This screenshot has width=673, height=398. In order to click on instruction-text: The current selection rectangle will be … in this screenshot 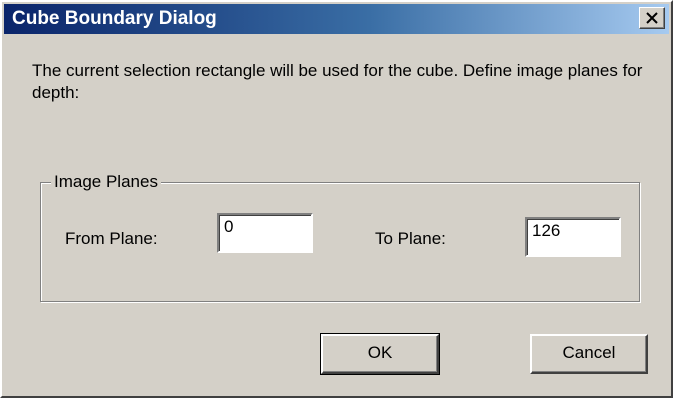, I will do `click(337, 81)`.